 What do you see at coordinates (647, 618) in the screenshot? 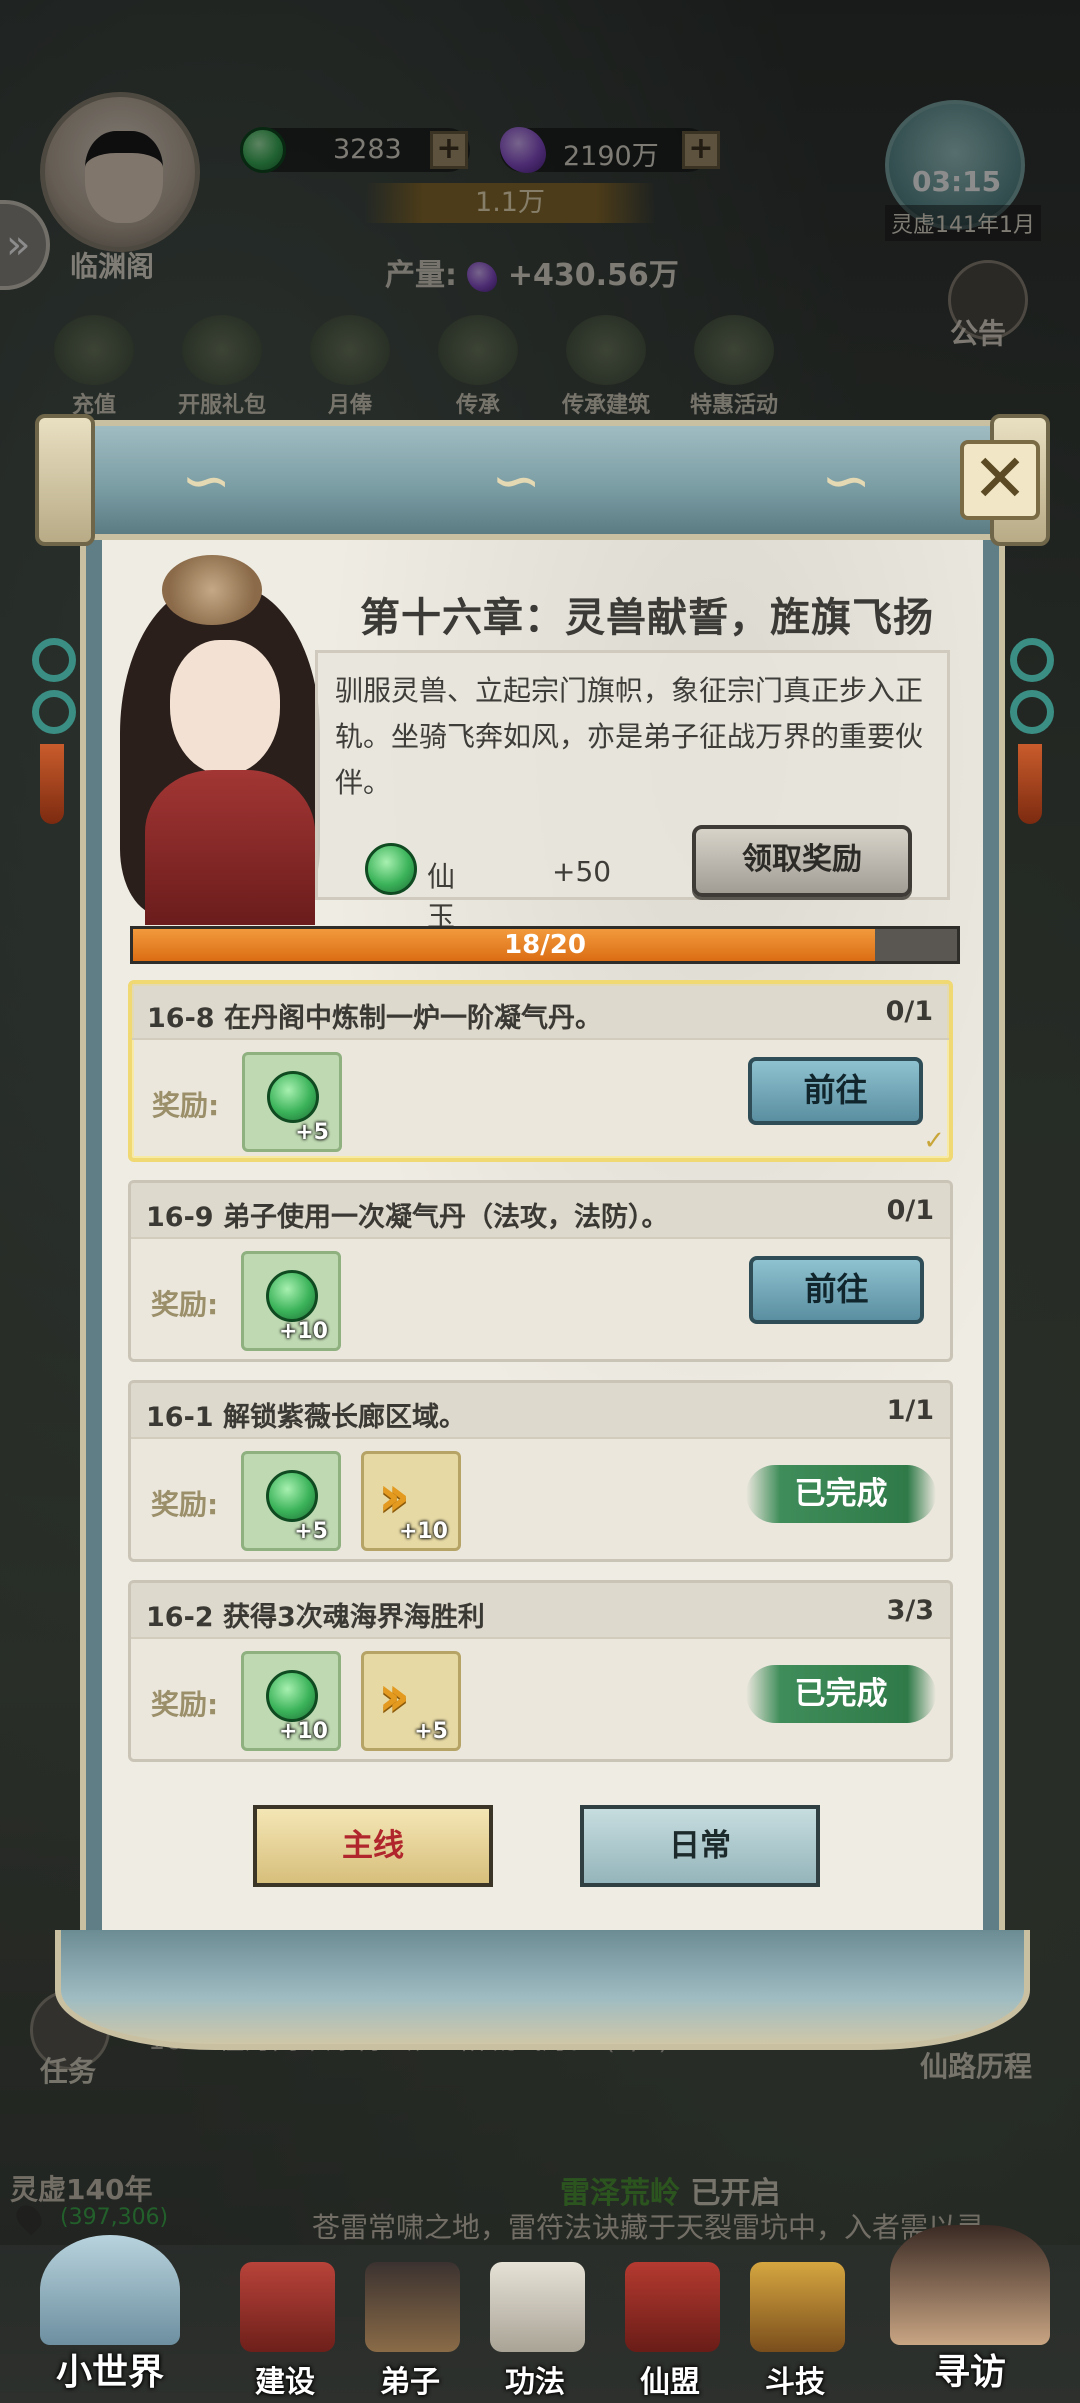
I see `chapter-title: 第十六章：灵兽献誓，旌旗飞扬` at bounding box center [647, 618].